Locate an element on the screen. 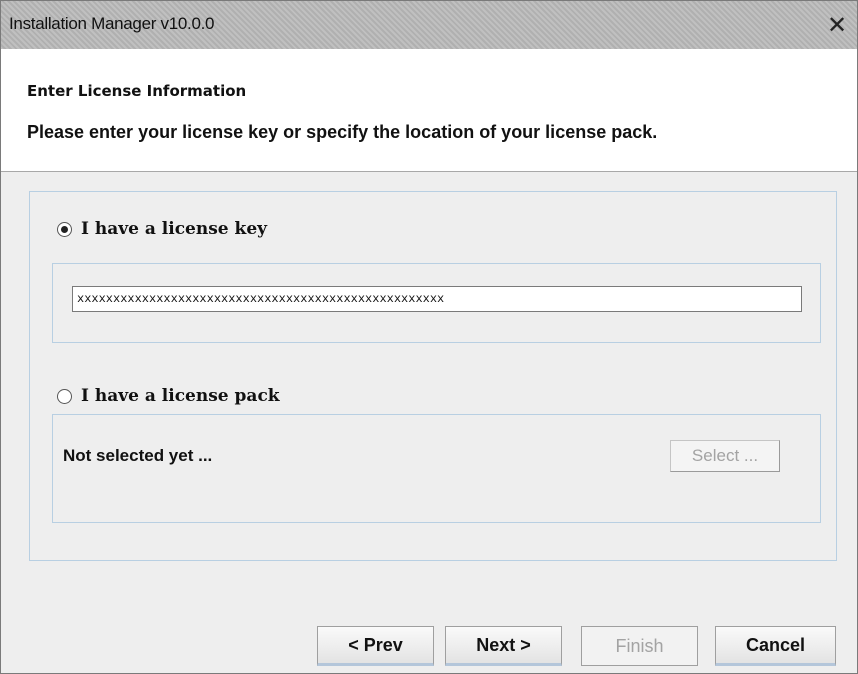 This screenshot has width=858, height=674. license-key-radio is located at coordinates (64, 229).